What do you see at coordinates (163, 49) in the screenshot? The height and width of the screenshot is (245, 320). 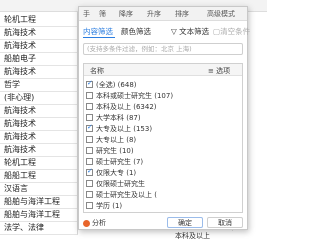 I see `search-input: (支持多条件过滤，例如：北京 上海)` at bounding box center [163, 49].